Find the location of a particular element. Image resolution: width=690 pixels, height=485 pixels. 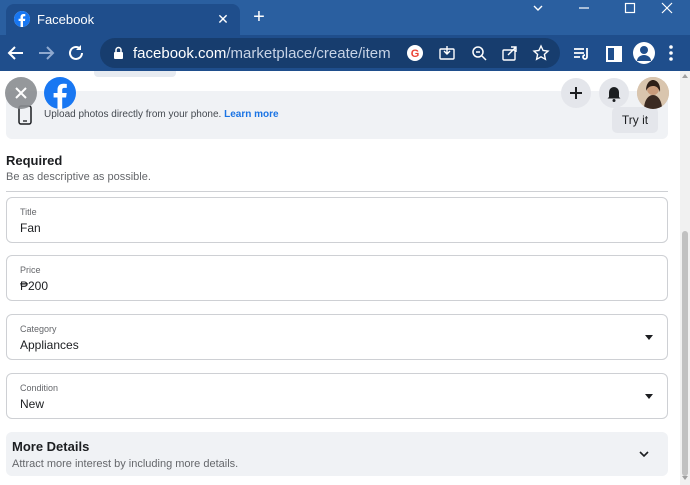

reload-icon is located at coordinates (76, 53).